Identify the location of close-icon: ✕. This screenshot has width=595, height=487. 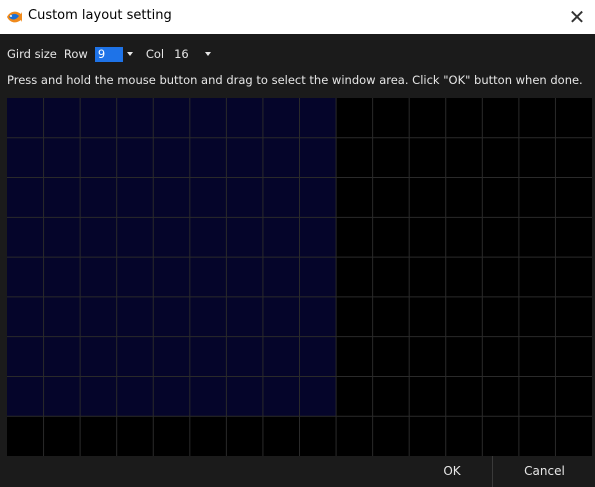
(577, 17).